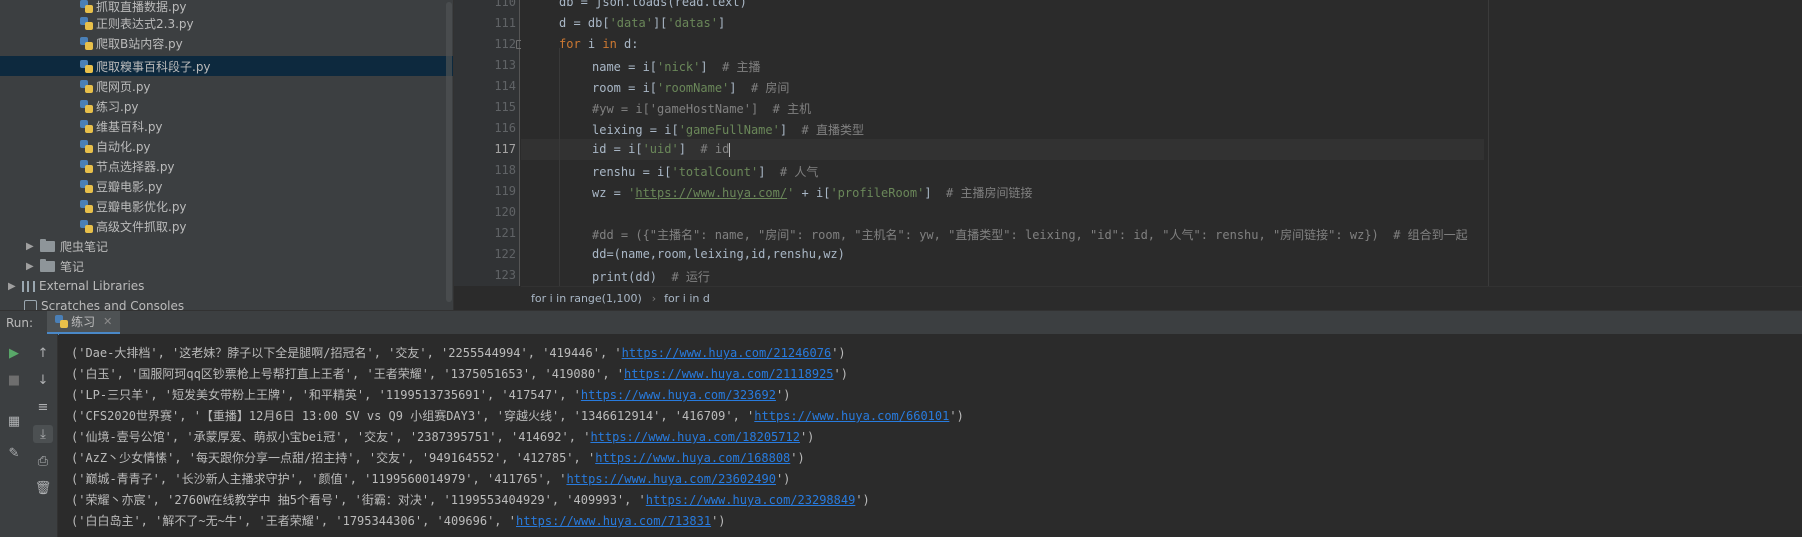 This screenshot has height=537, width=1802. I want to click on run-panel-header: Run: 练习 ✕, so click(901, 322).